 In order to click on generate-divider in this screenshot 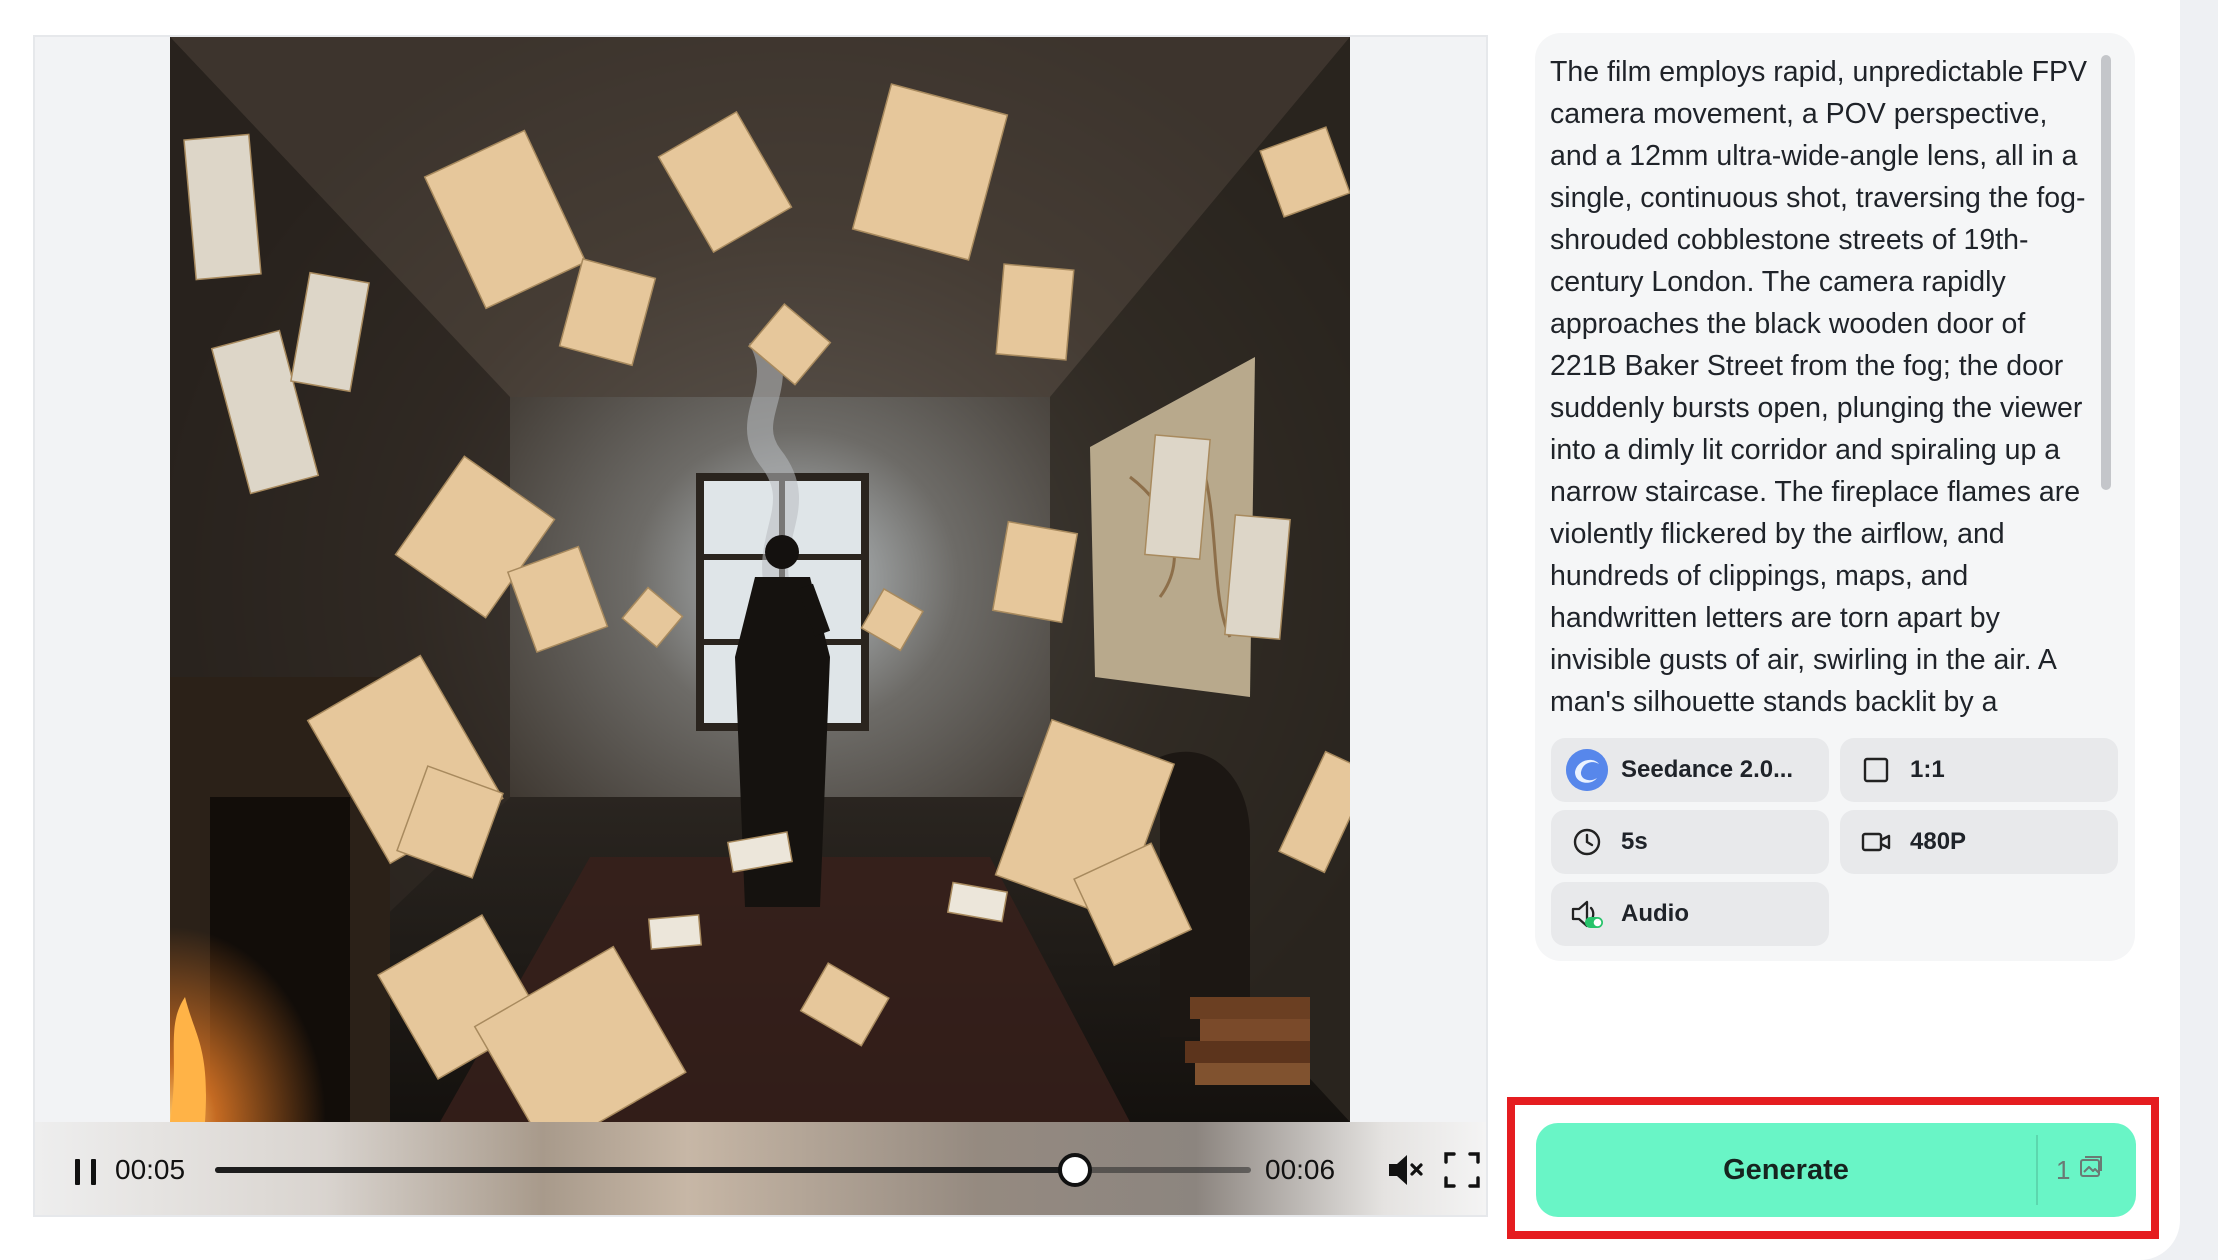, I will do `click(2037, 1170)`.